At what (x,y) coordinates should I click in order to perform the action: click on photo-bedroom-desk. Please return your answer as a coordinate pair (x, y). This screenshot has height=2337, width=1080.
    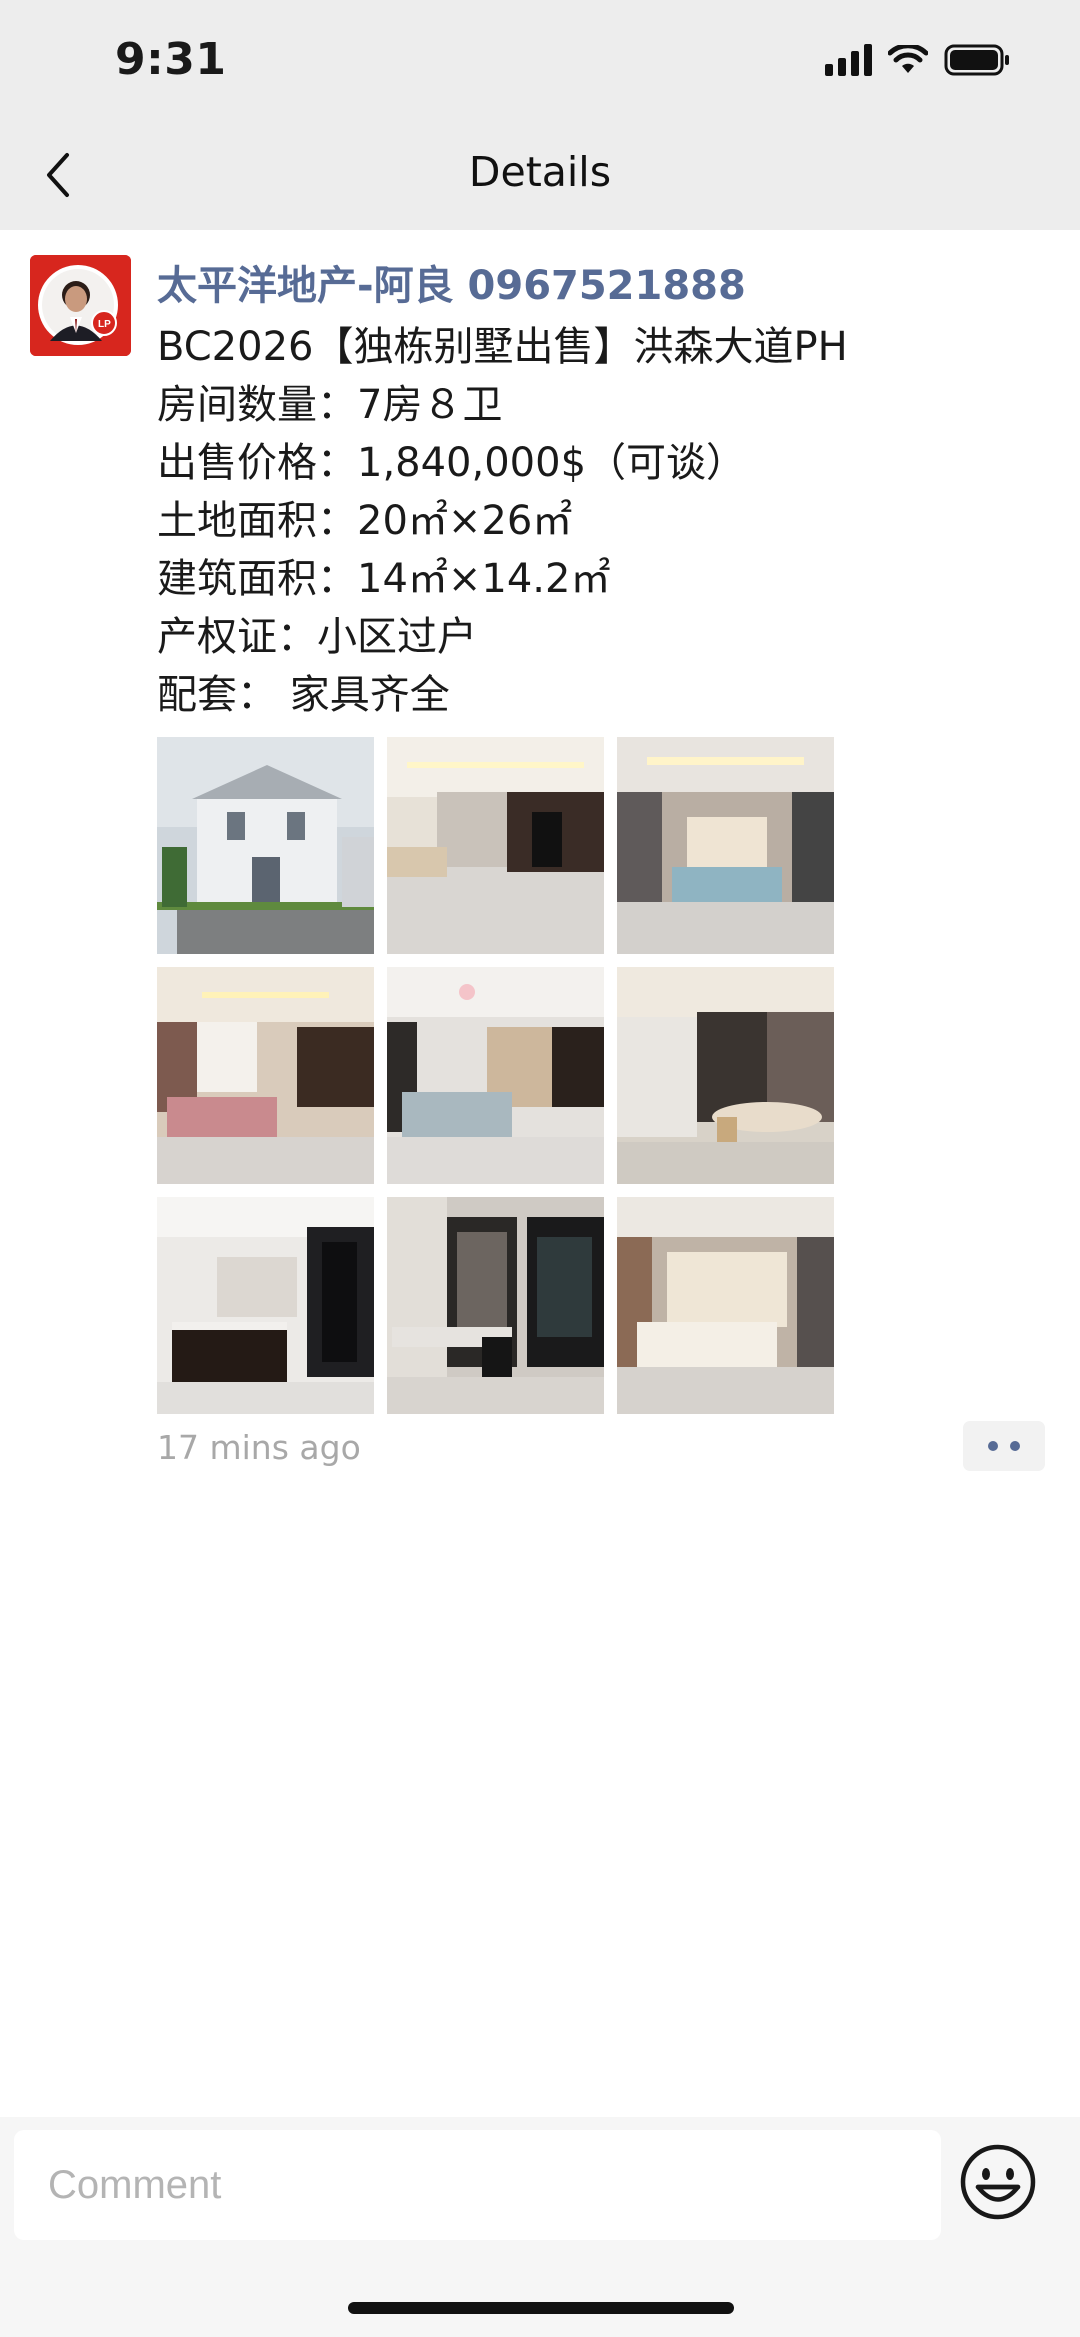
    Looking at the image, I should click on (495, 1075).